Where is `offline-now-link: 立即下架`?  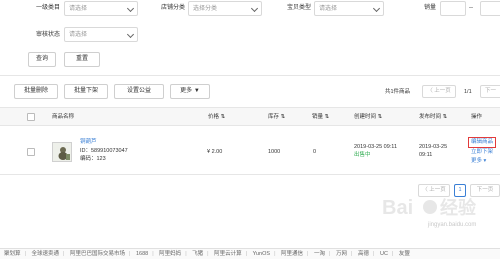 offline-now-link: 立即下架 is located at coordinates (482, 152).